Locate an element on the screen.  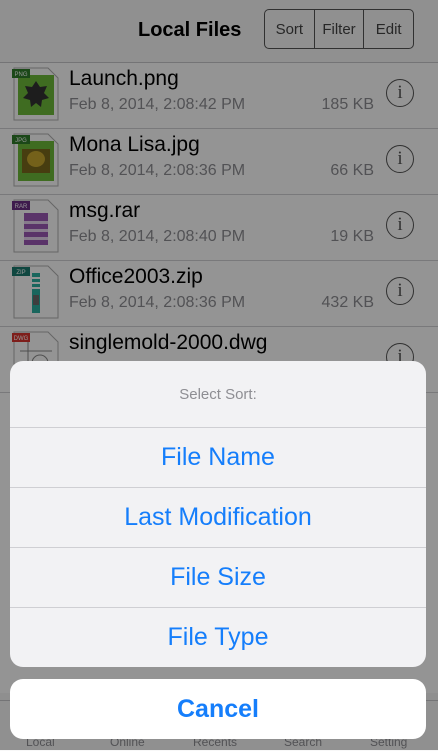
sort-by-file-size-button: File Size is located at coordinates (218, 577).